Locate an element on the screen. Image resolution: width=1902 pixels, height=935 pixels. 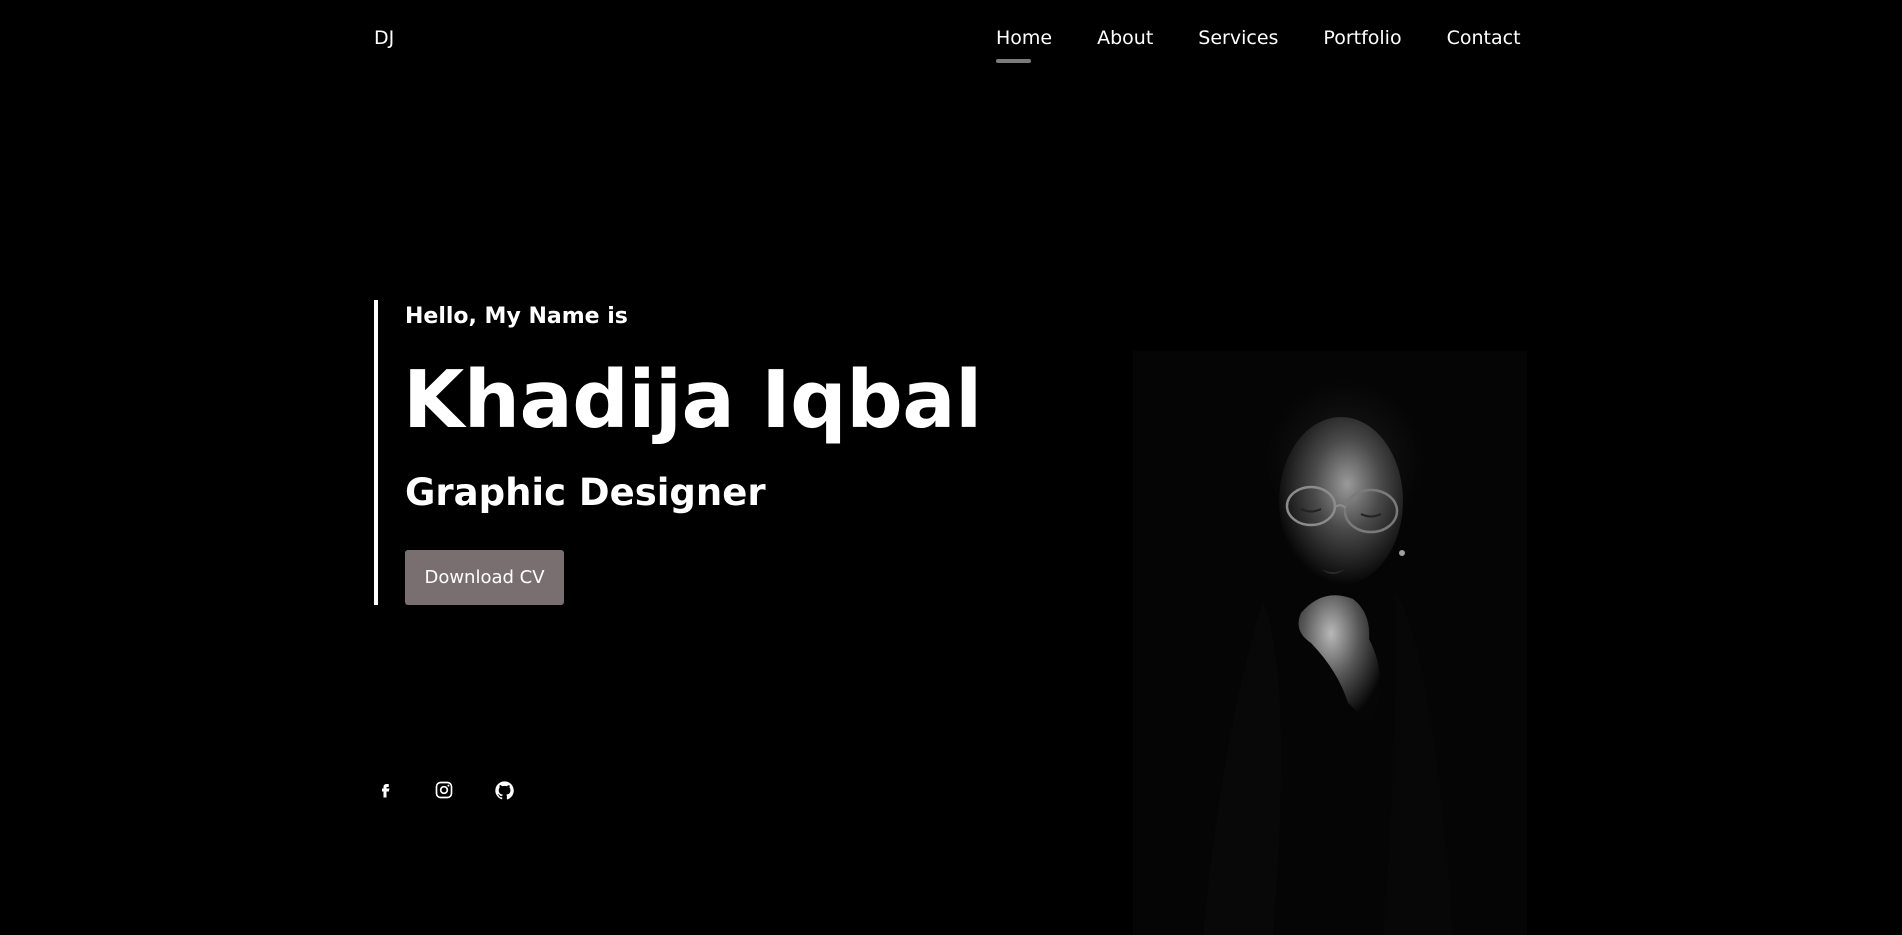
facebook-icon is located at coordinates (385, 790).